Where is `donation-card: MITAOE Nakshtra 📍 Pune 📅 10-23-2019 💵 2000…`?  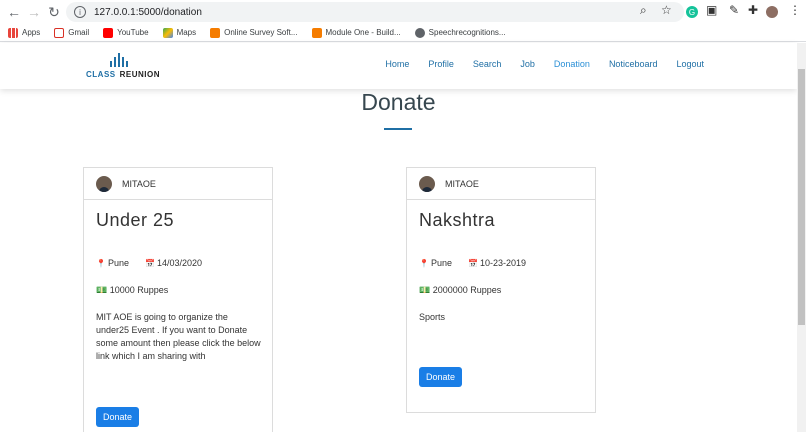
donation-card: MITAOE Nakshtra 📍 Pune 📅 10-23-2019 💵 2000… is located at coordinates (501, 290).